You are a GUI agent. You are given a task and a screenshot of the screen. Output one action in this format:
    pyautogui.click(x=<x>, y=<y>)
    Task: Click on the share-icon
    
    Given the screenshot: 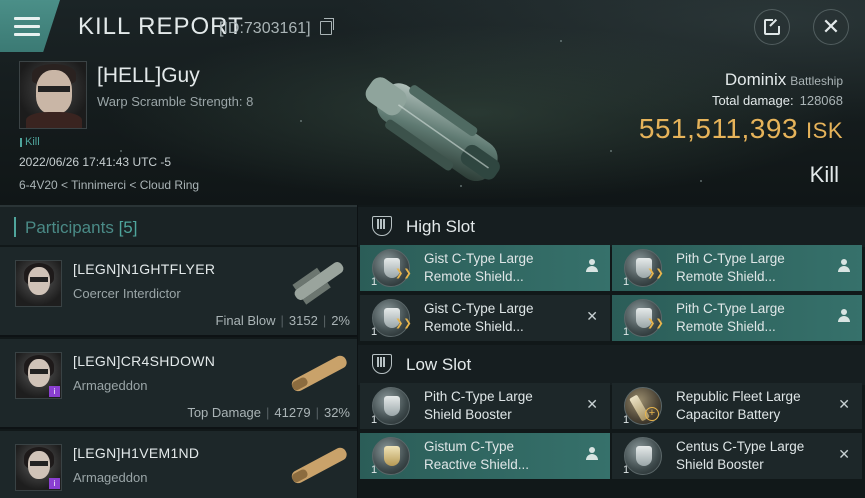 What is the action you would take?
    pyautogui.click(x=772, y=26)
    